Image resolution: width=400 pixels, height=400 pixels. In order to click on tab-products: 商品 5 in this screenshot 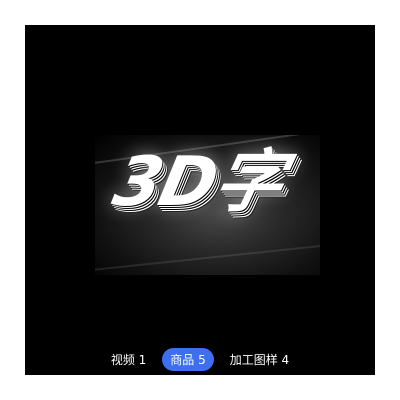, I will do `click(188, 359)`.